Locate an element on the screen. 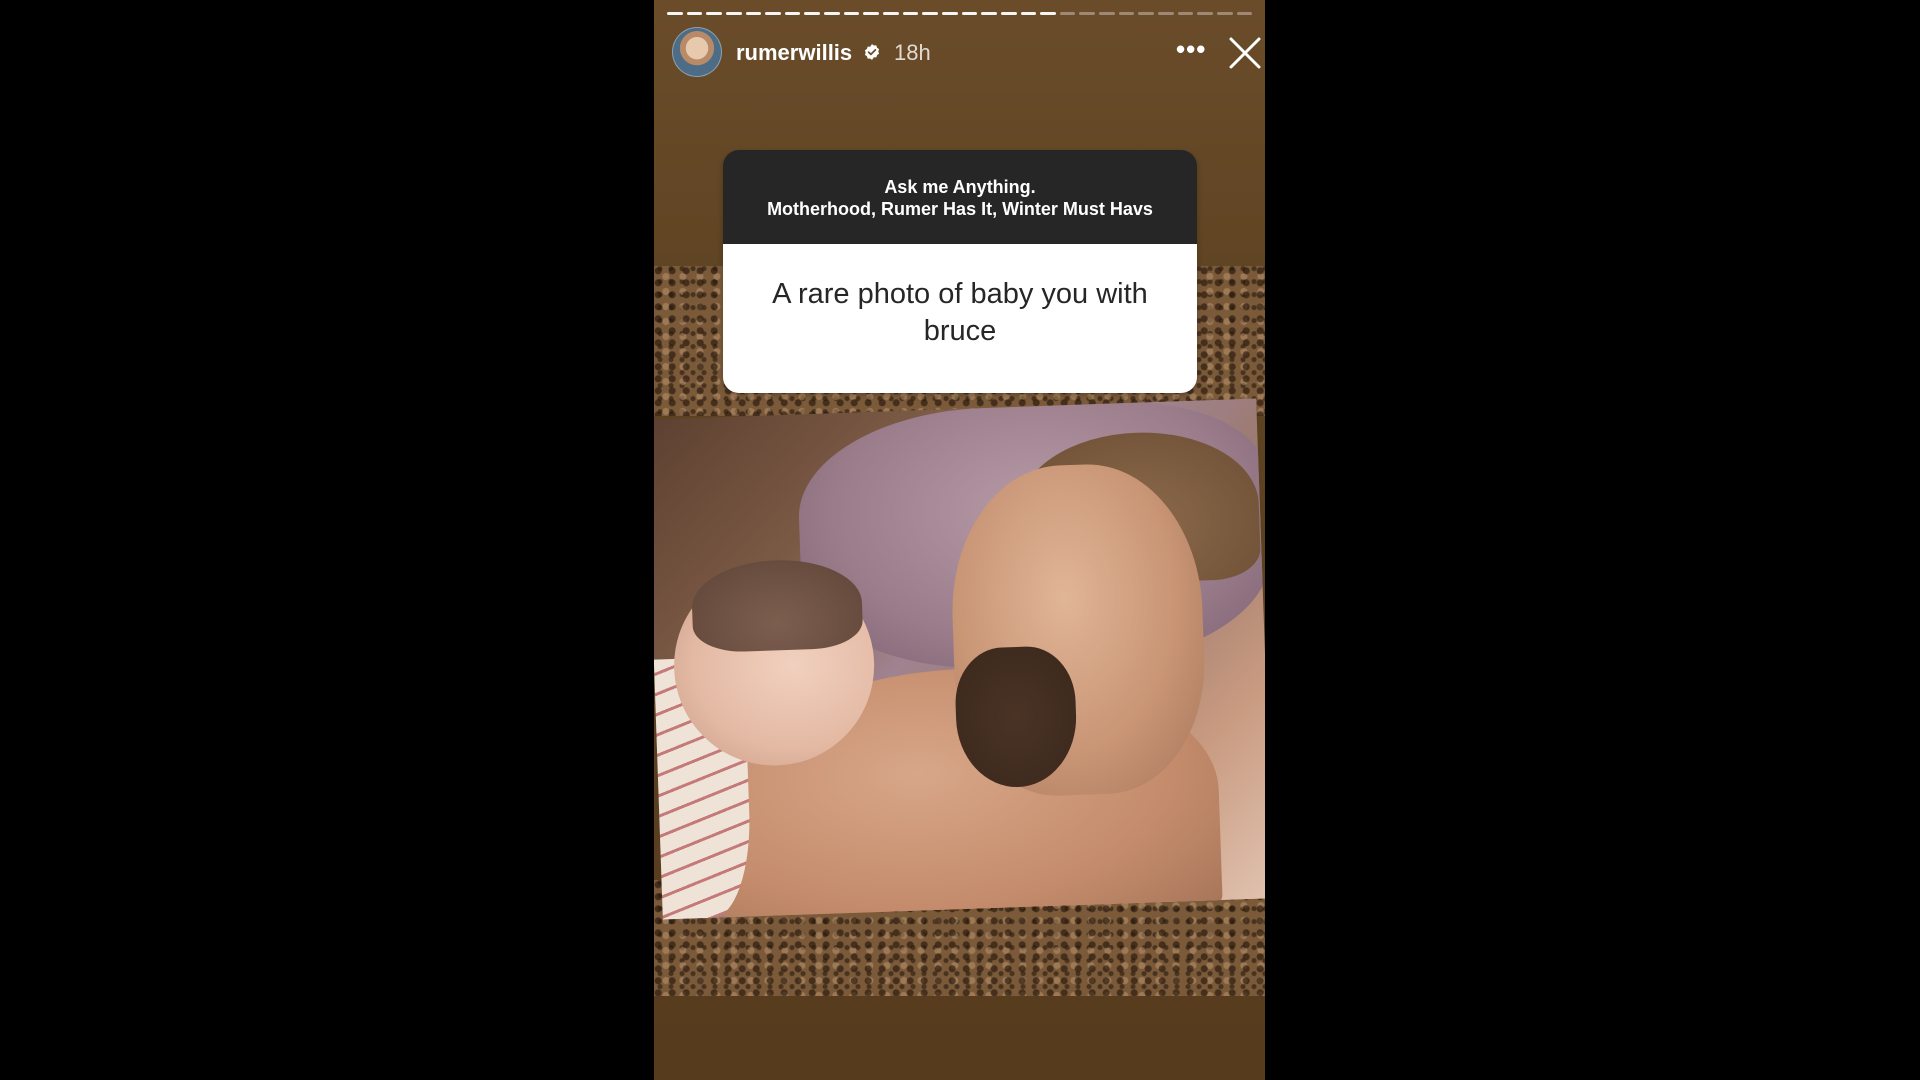 This screenshot has height=1080, width=1920. story-progress-bar is located at coordinates (960, 13).